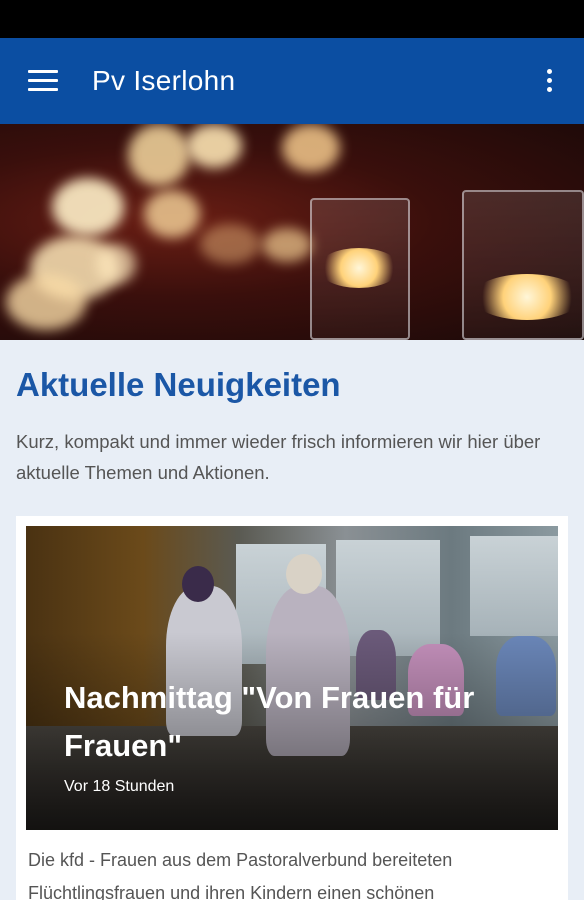 The height and width of the screenshot is (900, 584). I want to click on news-card-title: Nachmittag "Von Frauen für Frauen", so click(269, 721).